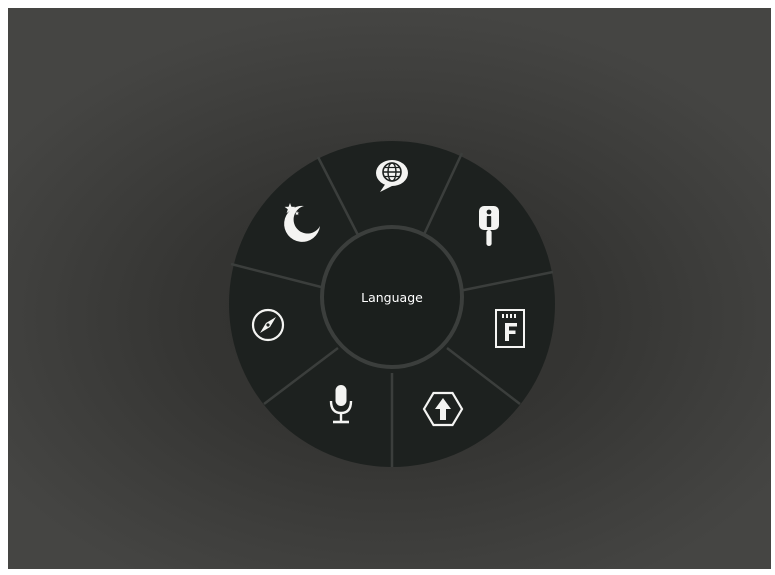 The image size is (775, 575). I want to click on center-label: Language, so click(392, 297).